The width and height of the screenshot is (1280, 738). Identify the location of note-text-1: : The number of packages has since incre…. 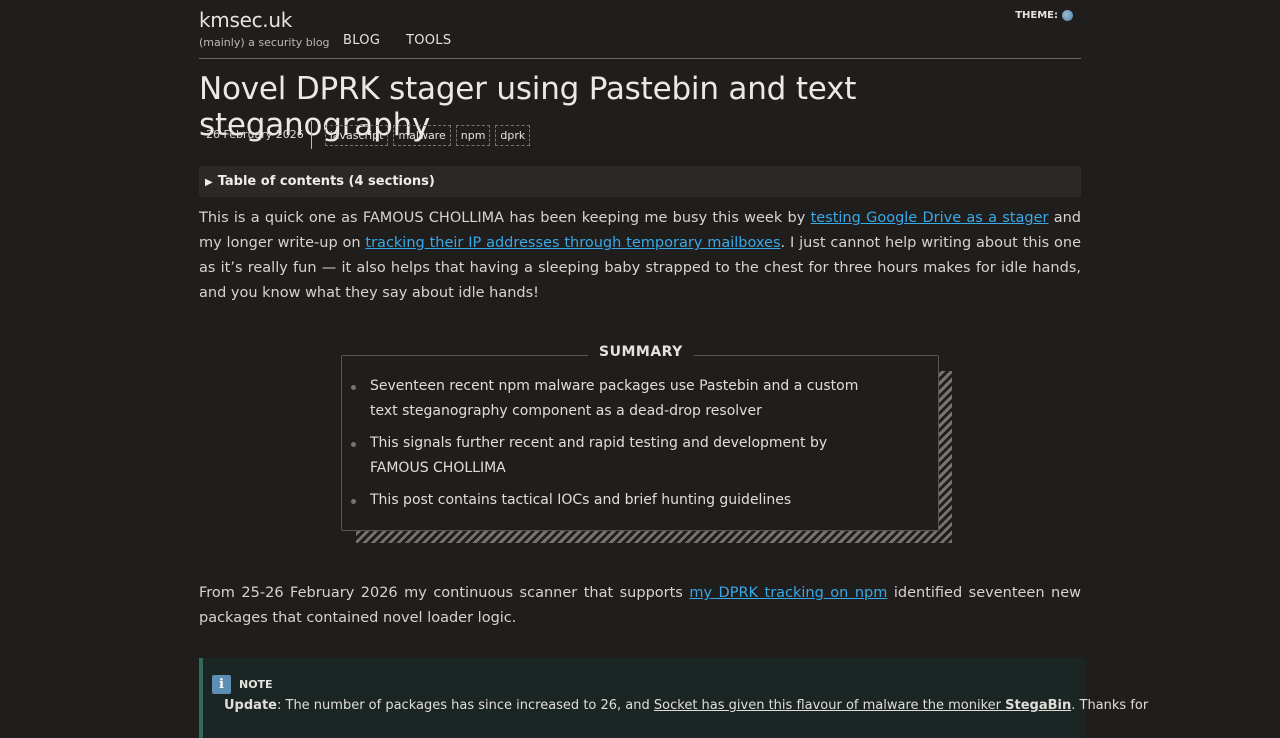
(465, 705).